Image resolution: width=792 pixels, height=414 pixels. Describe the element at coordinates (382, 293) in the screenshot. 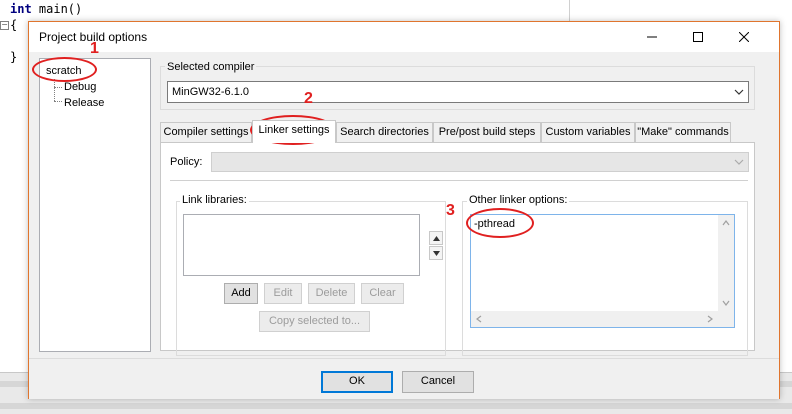

I see `clear-button: Clear` at that location.